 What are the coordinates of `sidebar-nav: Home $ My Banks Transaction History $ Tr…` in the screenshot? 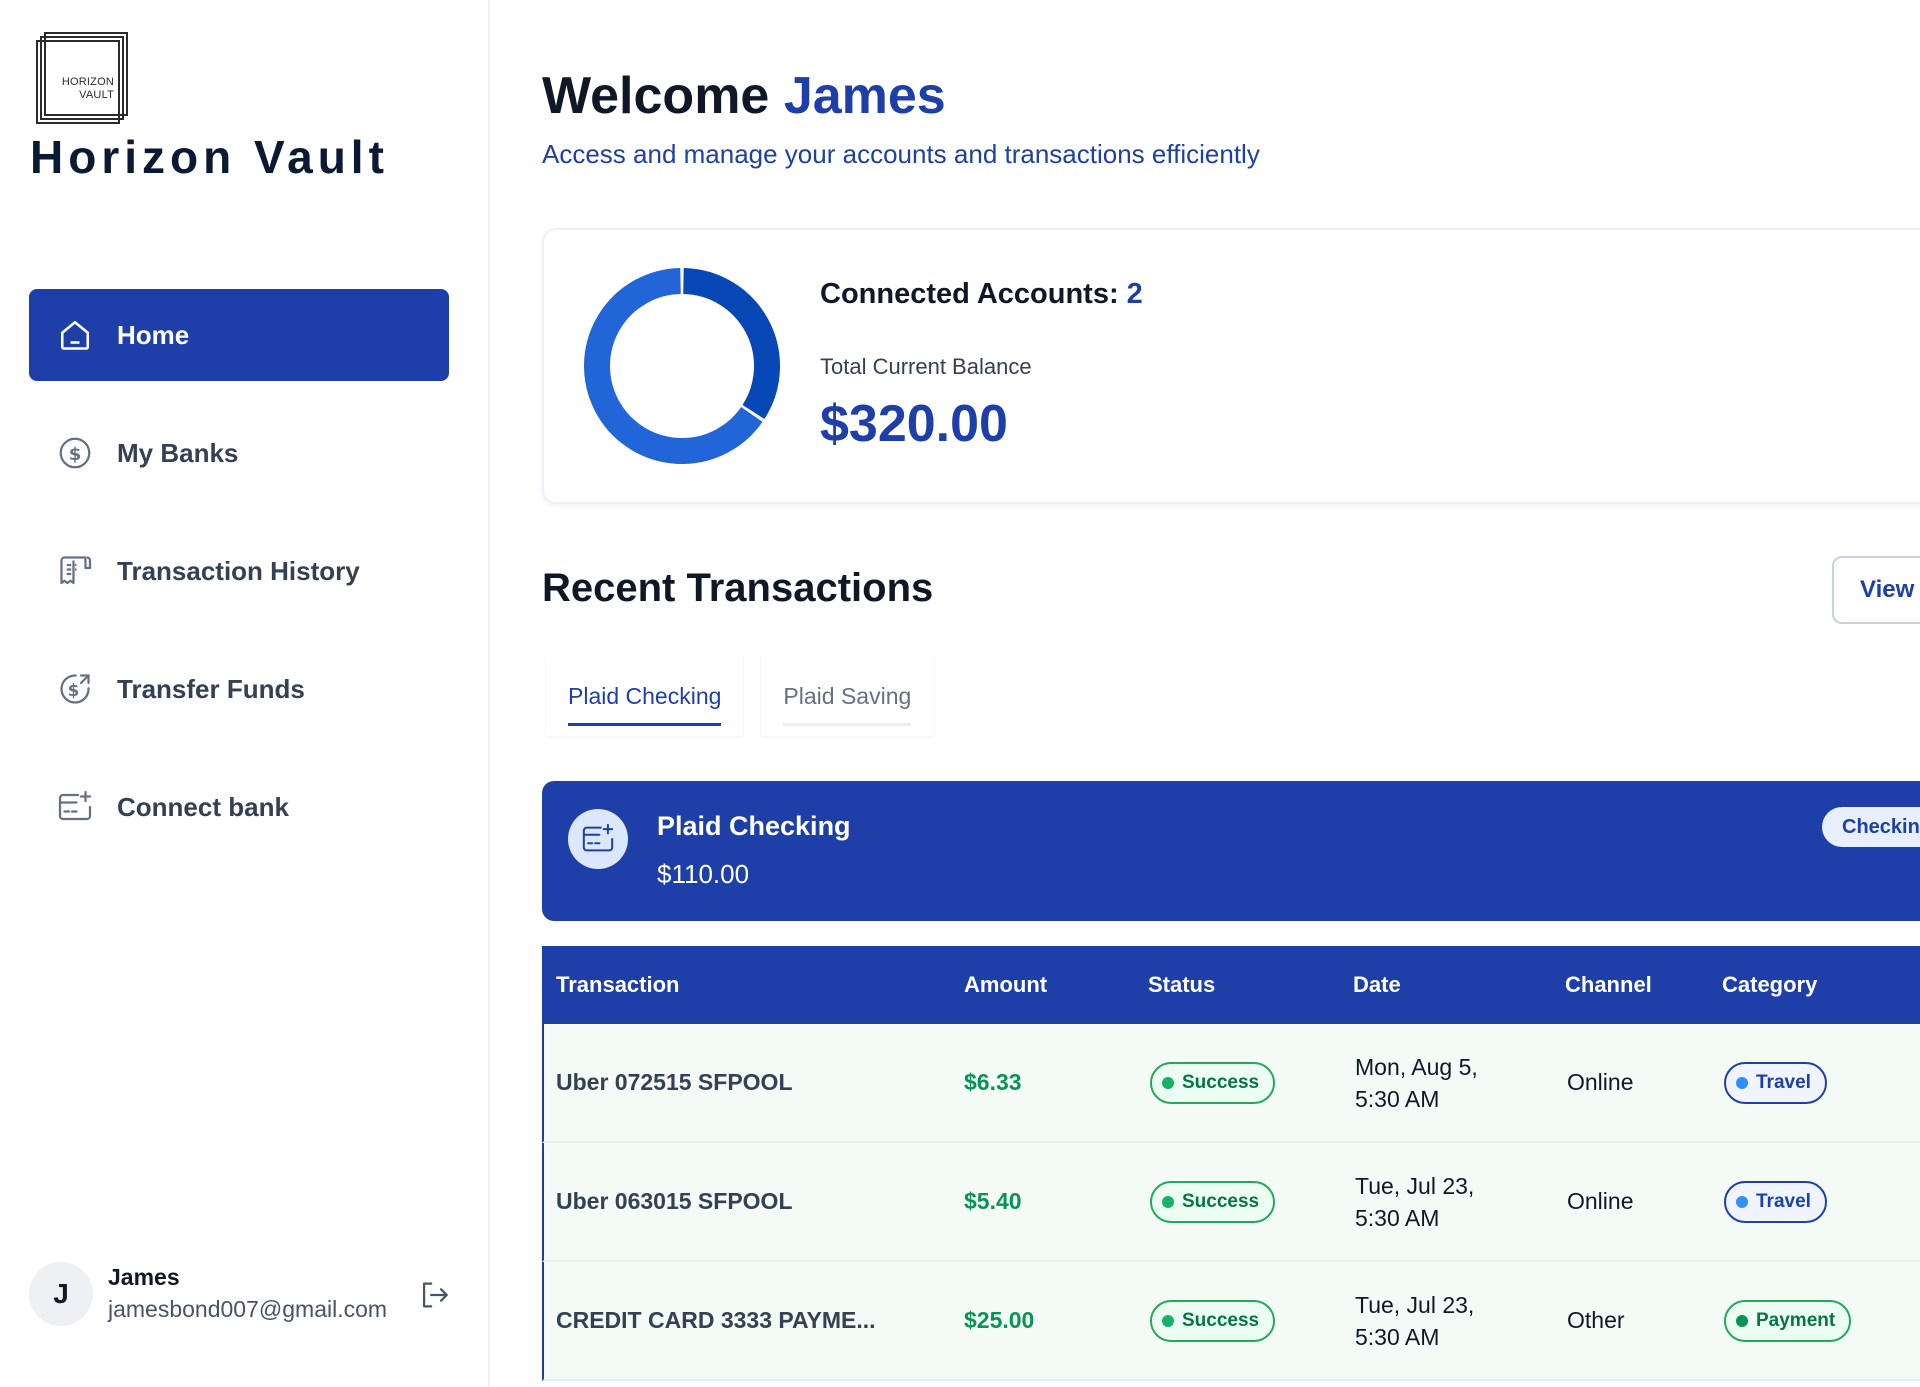 It's located at (239, 584).